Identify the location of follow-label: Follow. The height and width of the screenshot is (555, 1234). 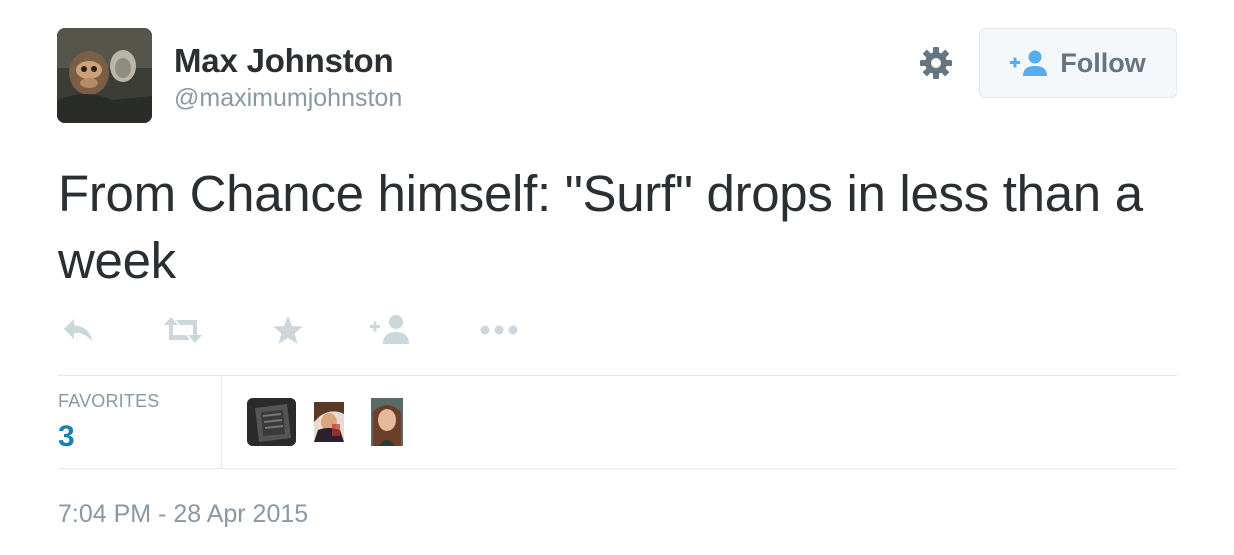
(1103, 62).